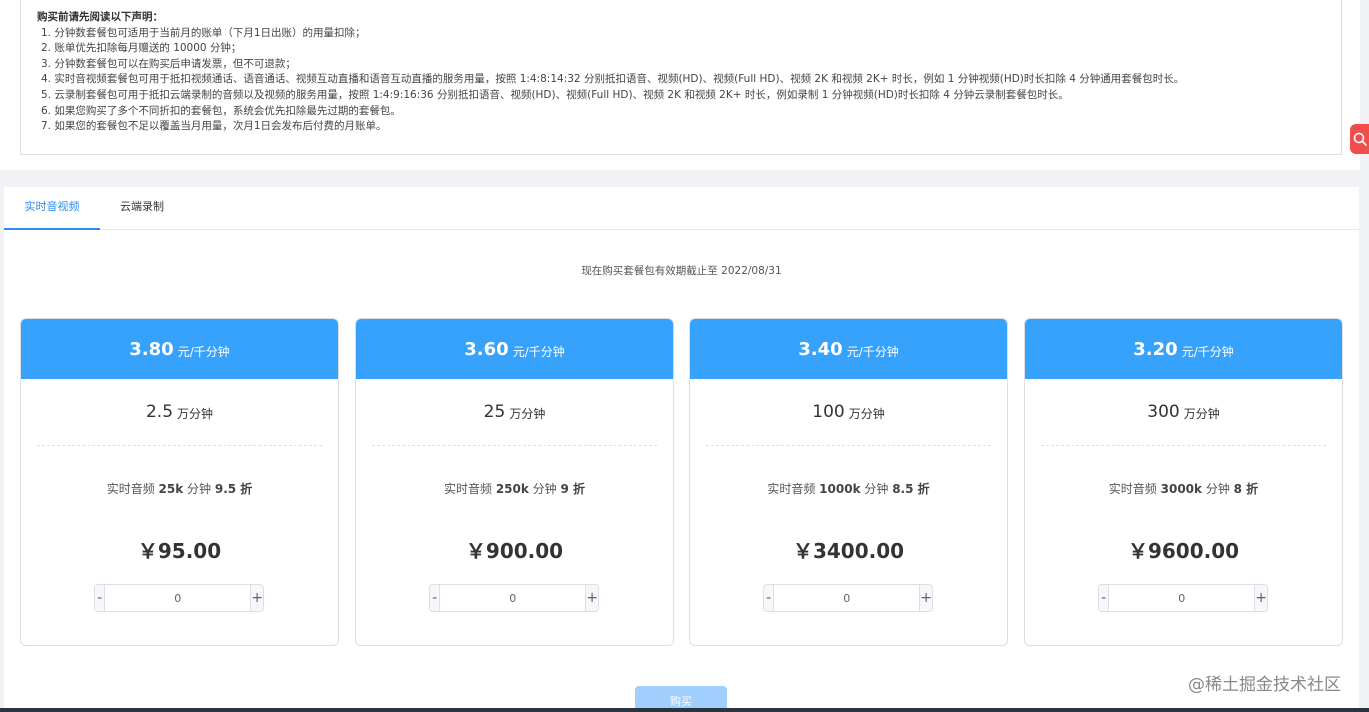  What do you see at coordinates (820, 349) in the screenshot?
I see `unit-price: 3.40` at bounding box center [820, 349].